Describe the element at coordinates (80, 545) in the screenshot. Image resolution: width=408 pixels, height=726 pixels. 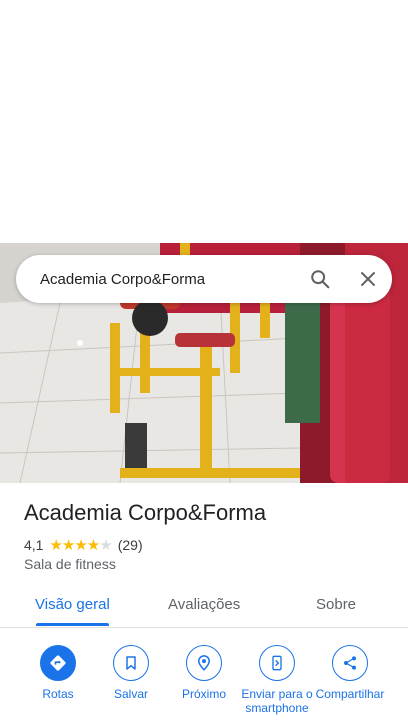
I see `rating-stars: ★★★★★` at that location.